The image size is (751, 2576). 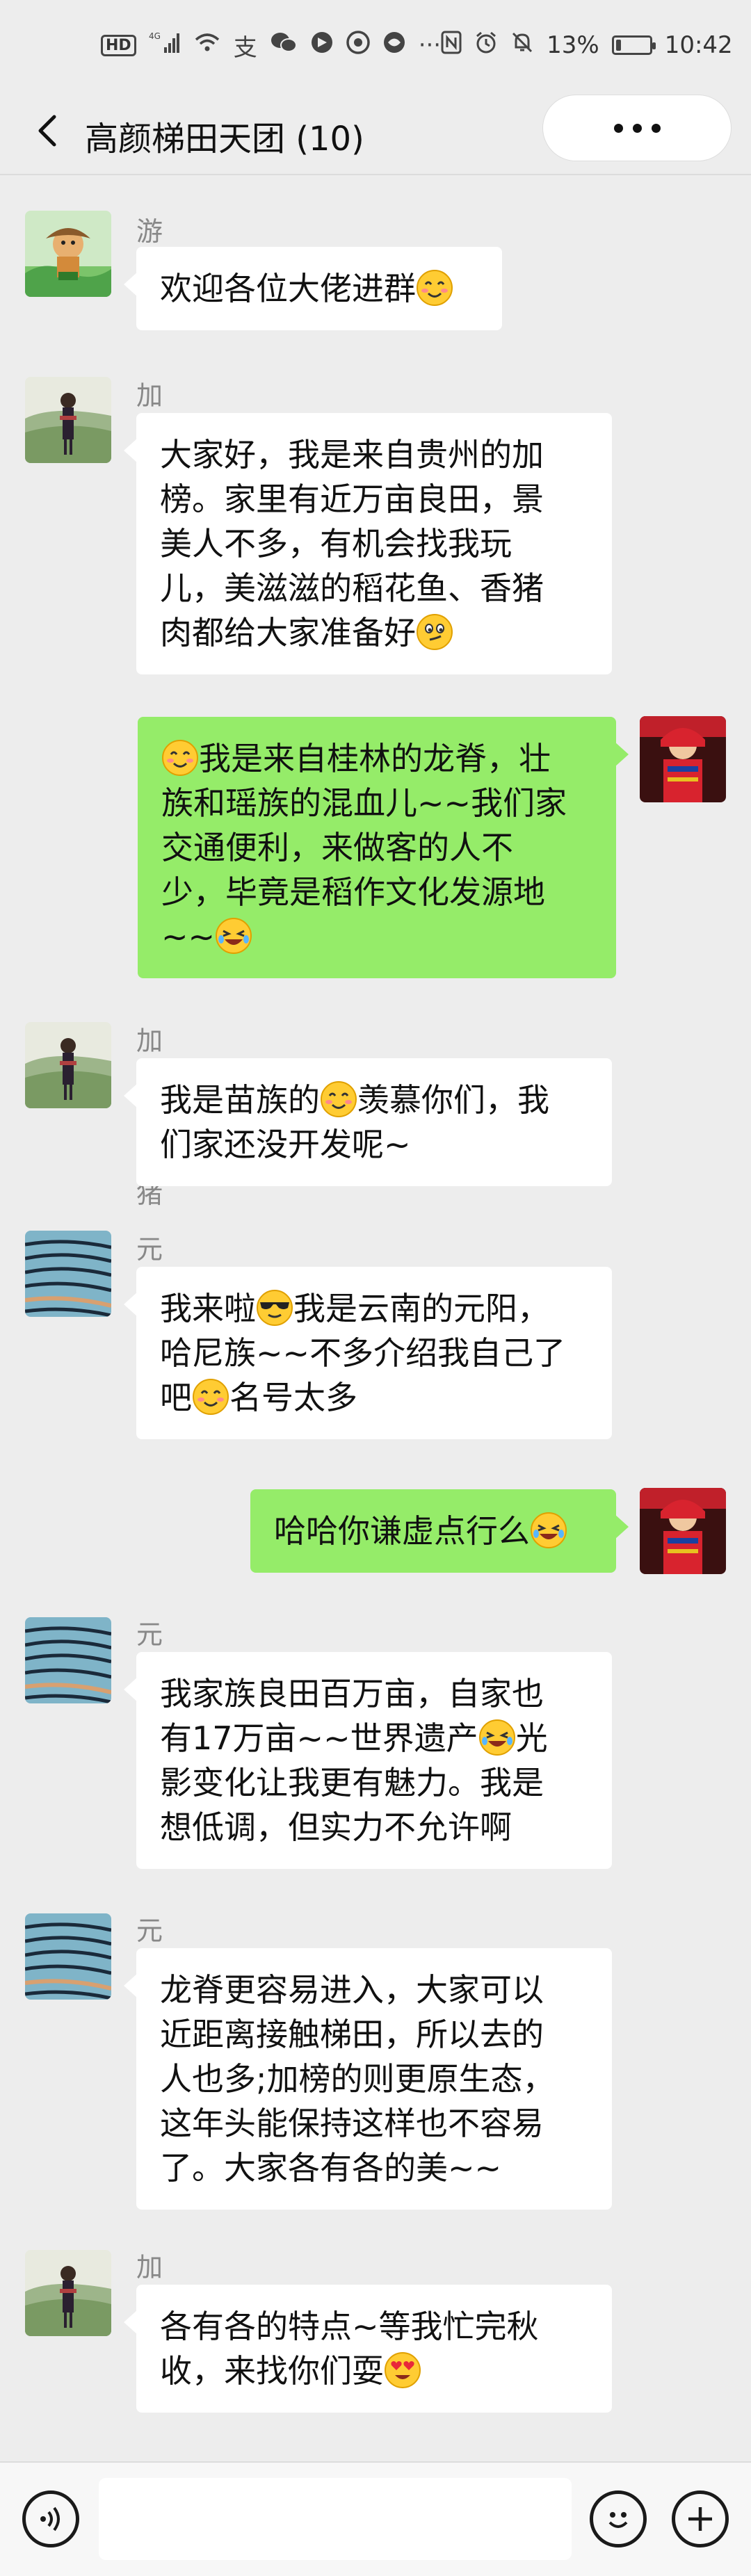 What do you see at coordinates (224, 139) in the screenshot?
I see `chat-title: 高颜梯田天团 (10)` at bounding box center [224, 139].